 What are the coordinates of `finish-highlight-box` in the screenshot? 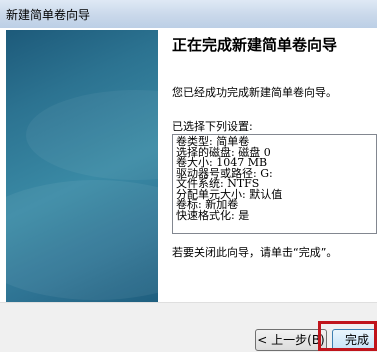 It's located at (347, 336).